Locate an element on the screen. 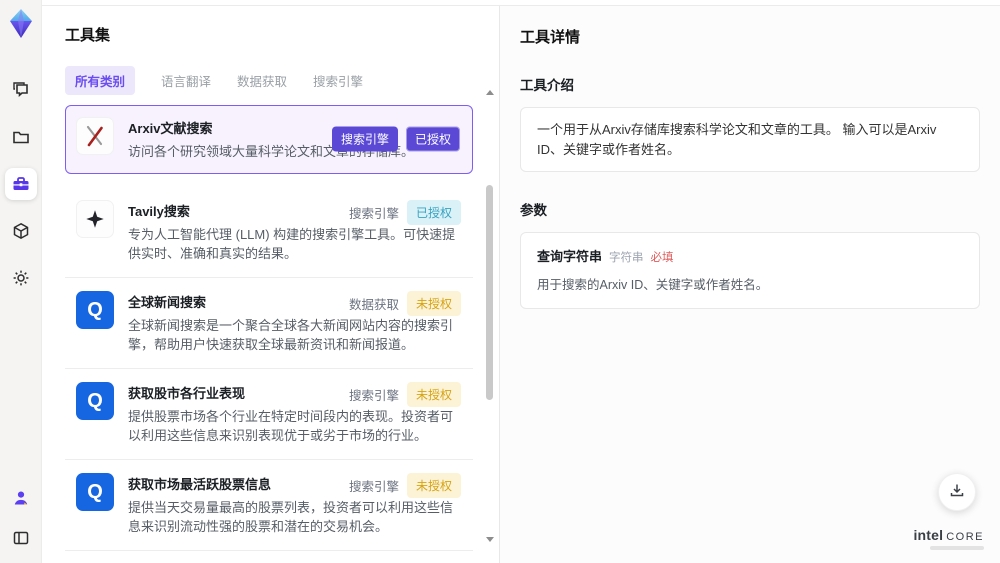 Image resolution: width=1000 pixels, height=563 pixels. tavily-star-icon is located at coordinates (95, 218).